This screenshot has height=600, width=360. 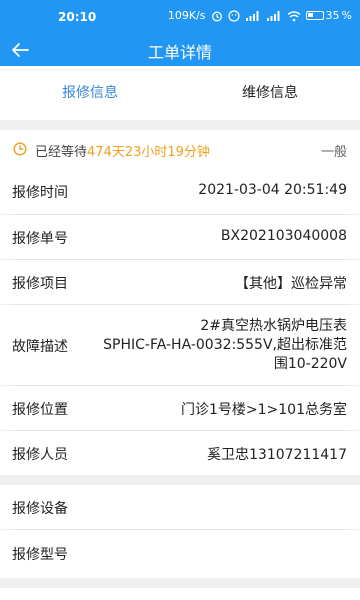 What do you see at coordinates (186, 15) in the screenshot?
I see `network-speed: 109K/s` at bounding box center [186, 15].